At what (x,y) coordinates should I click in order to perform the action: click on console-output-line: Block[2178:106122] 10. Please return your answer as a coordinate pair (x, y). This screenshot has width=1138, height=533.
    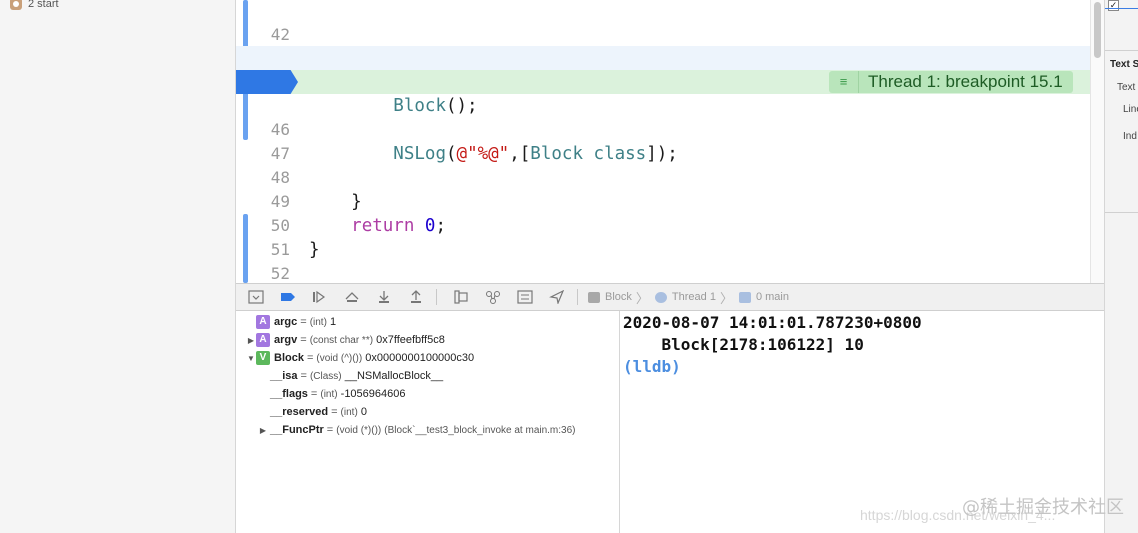
    Looking at the image, I should click on (743, 344).